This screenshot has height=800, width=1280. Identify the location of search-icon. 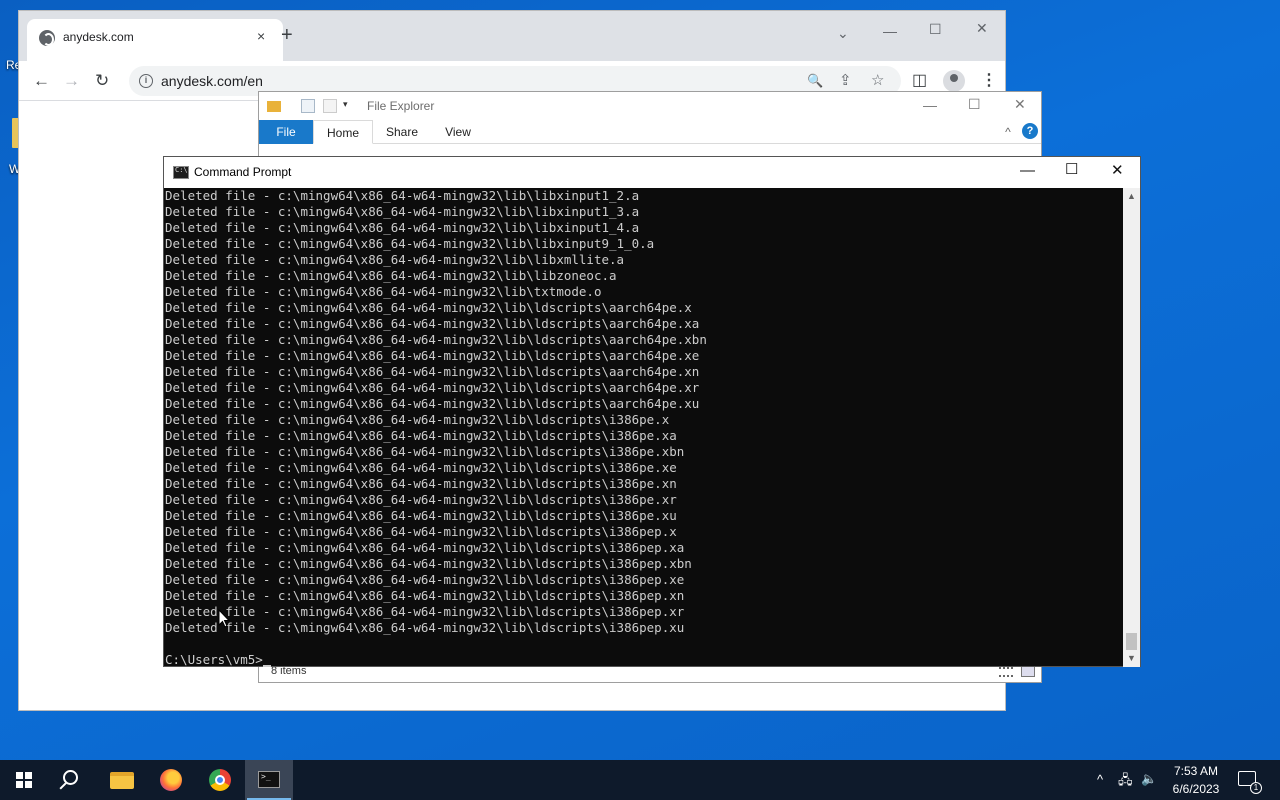
(70, 777).